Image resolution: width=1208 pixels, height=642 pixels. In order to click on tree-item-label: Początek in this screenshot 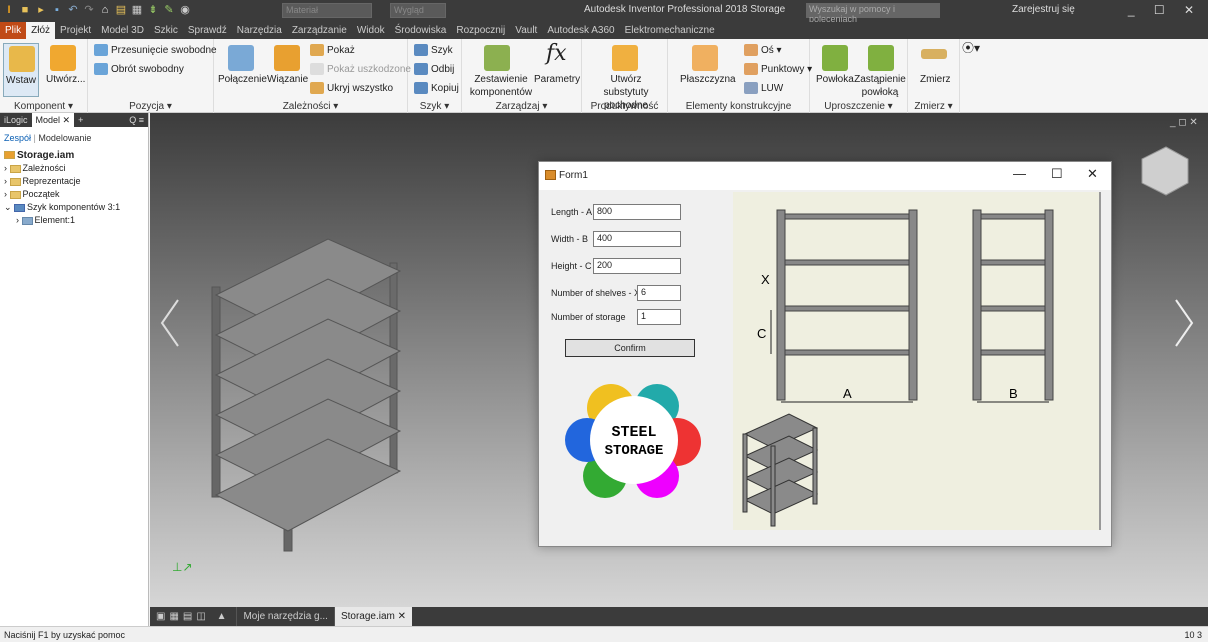, I will do `click(41, 194)`.